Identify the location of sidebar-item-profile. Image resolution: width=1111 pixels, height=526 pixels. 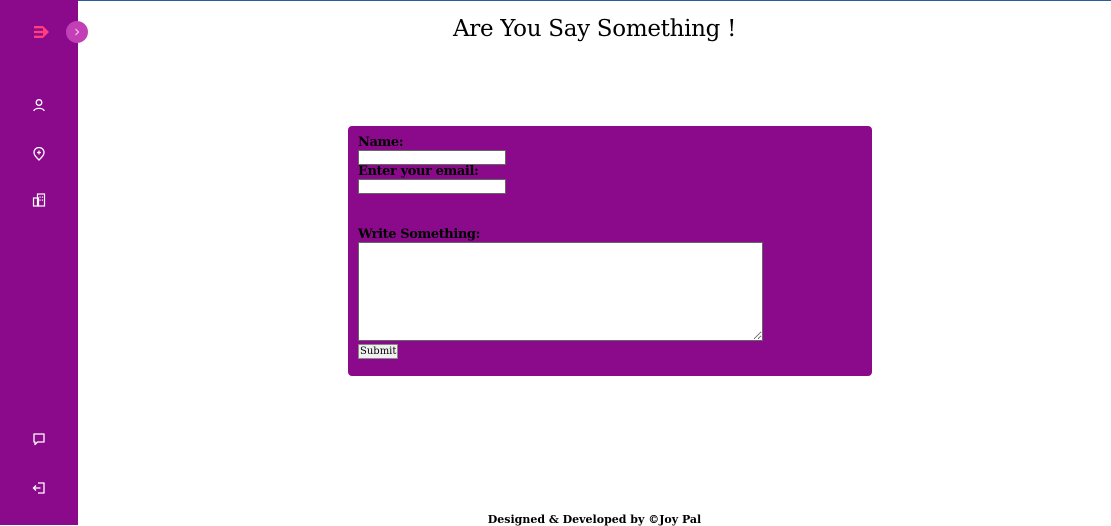
(39, 105).